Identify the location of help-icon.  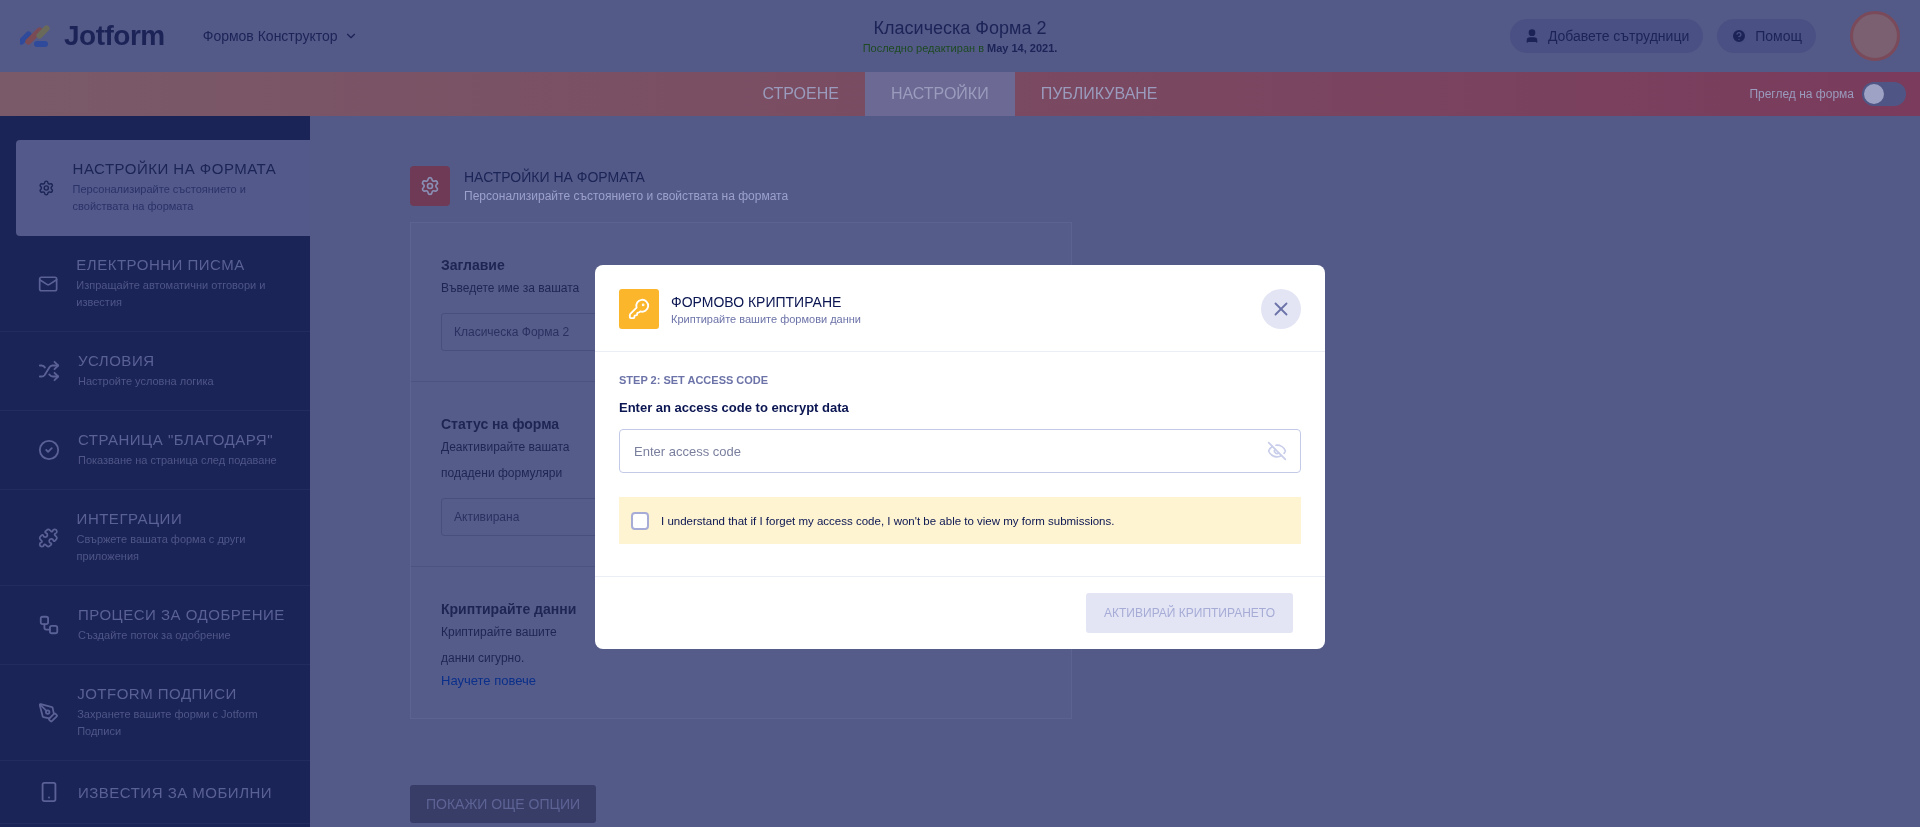
(1739, 36).